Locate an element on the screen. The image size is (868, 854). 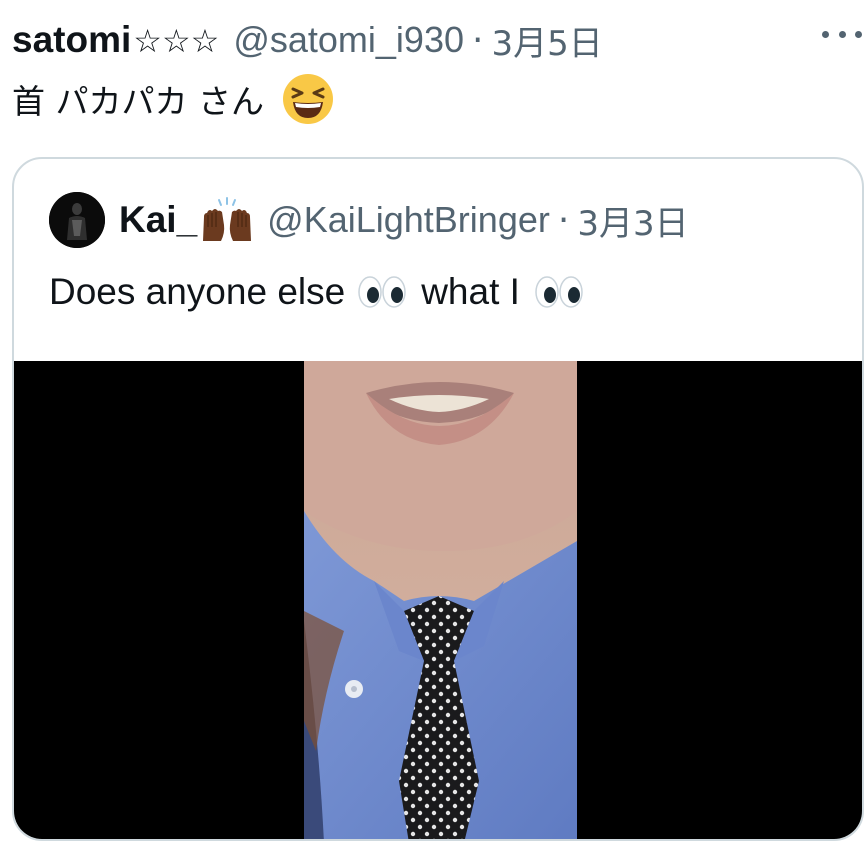
tweet-text: 首 パカパカ さん is located at coordinates (173, 99).